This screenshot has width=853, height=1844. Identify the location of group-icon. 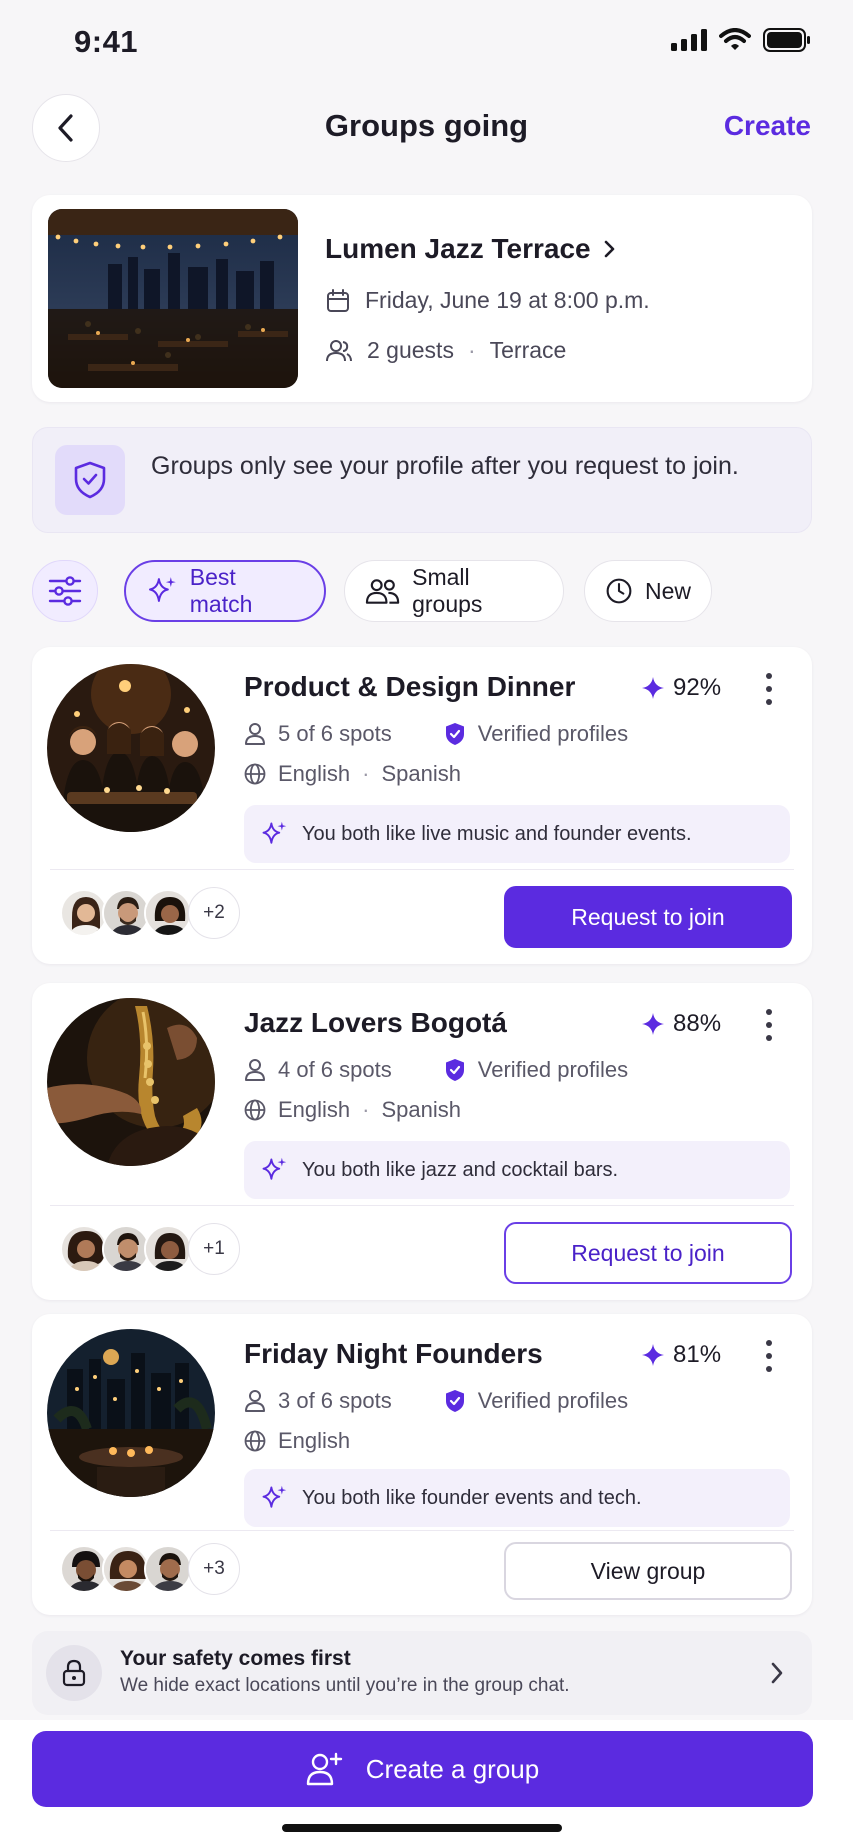
(382, 591).